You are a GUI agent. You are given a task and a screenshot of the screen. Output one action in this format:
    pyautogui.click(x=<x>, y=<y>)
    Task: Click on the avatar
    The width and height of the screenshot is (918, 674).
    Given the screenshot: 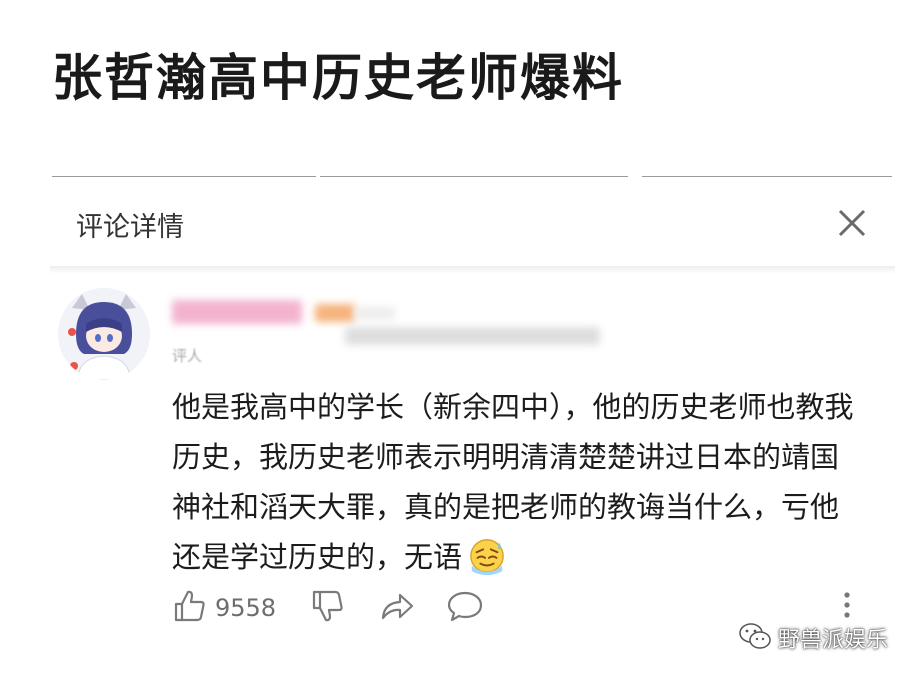 What is the action you would take?
    pyautogui.click(x=104, y=334)
    